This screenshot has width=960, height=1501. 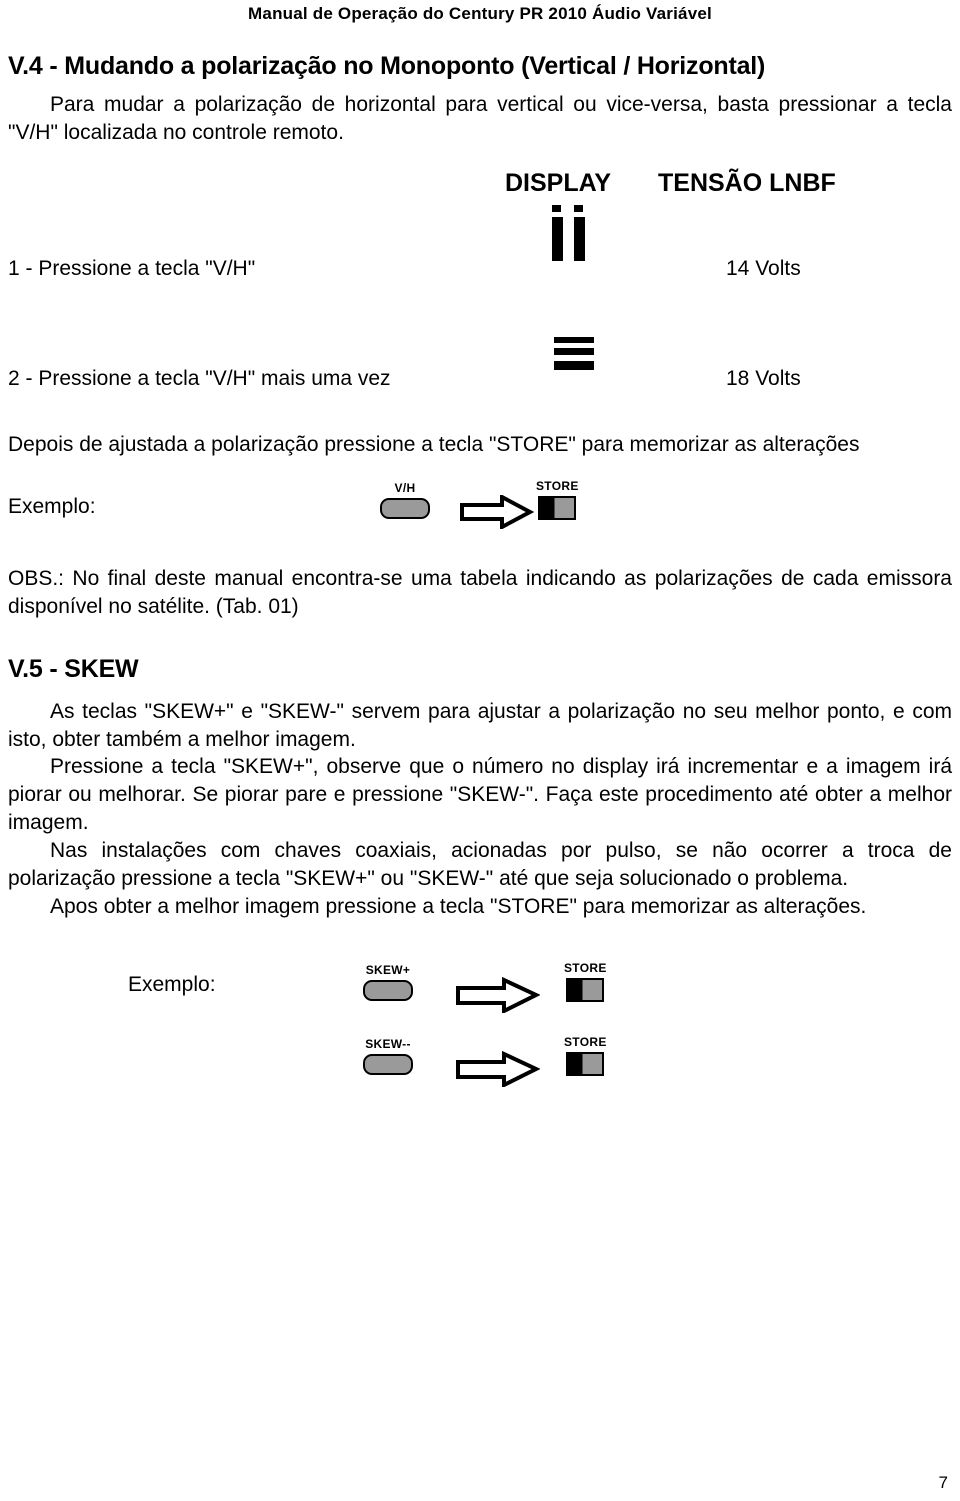 I want to click on page-number: 7, so click(x=943, y=1482).